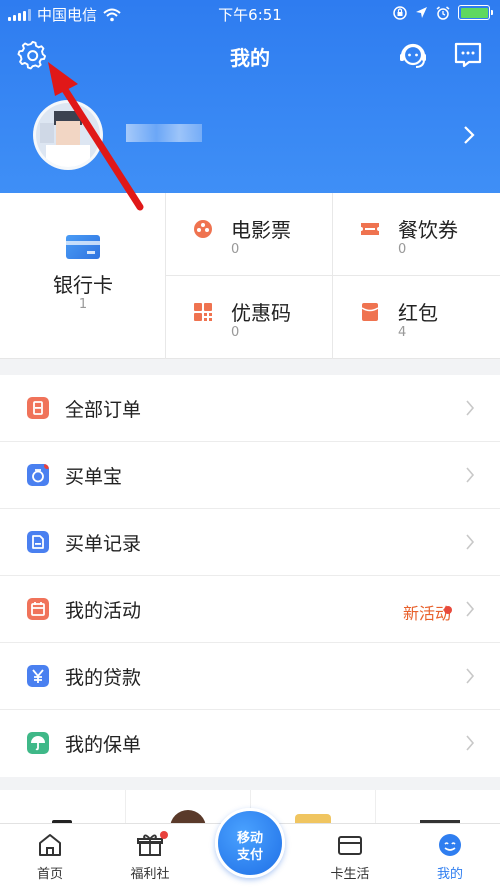 The width and height of the screenshot is (500, 889). I want to click on customer-service-icon, so click(413, 56).